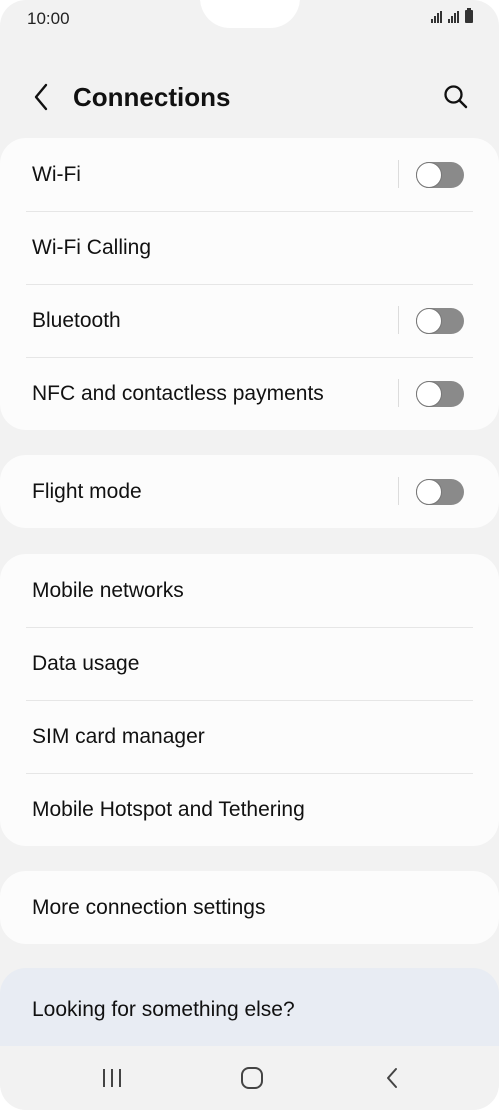  I want to click on setting-label: More connection settings, so click(149, 907).